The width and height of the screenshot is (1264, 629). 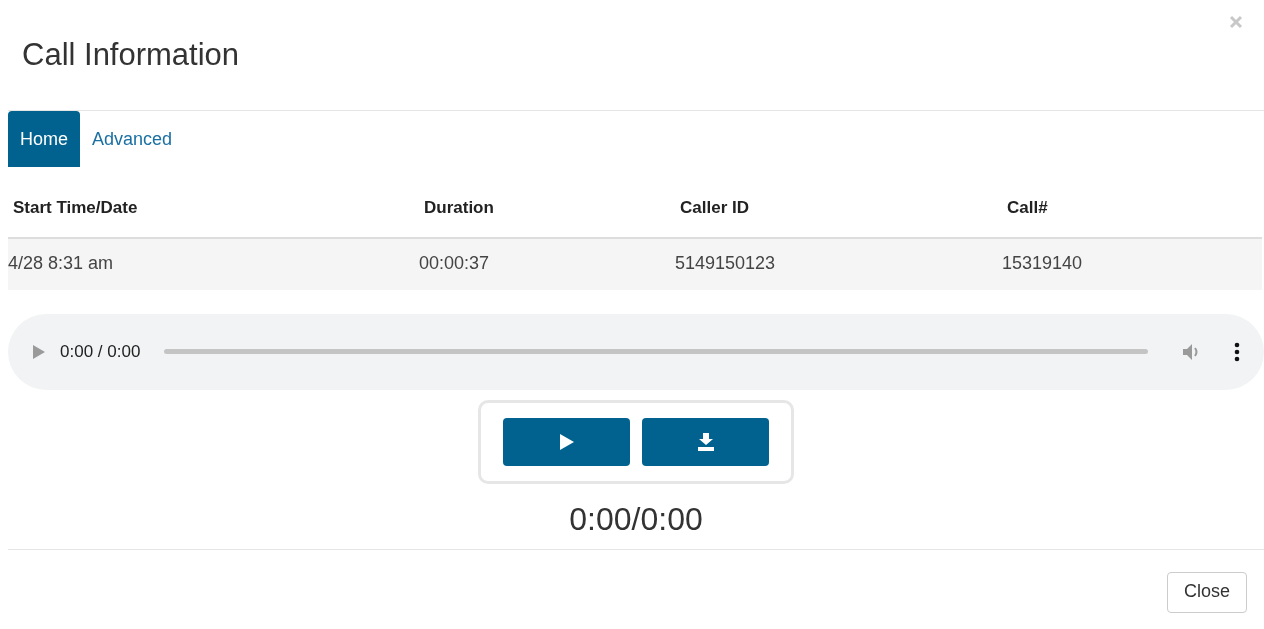 I want to click on column-header: Duration, so click(x=459, y=208).